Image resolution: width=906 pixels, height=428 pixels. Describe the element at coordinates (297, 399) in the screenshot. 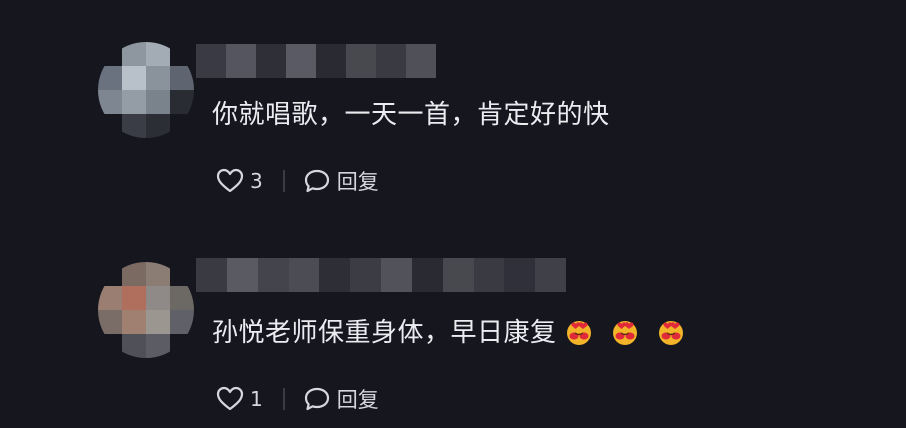

I see `comment-actions: 1 回复` at that location.